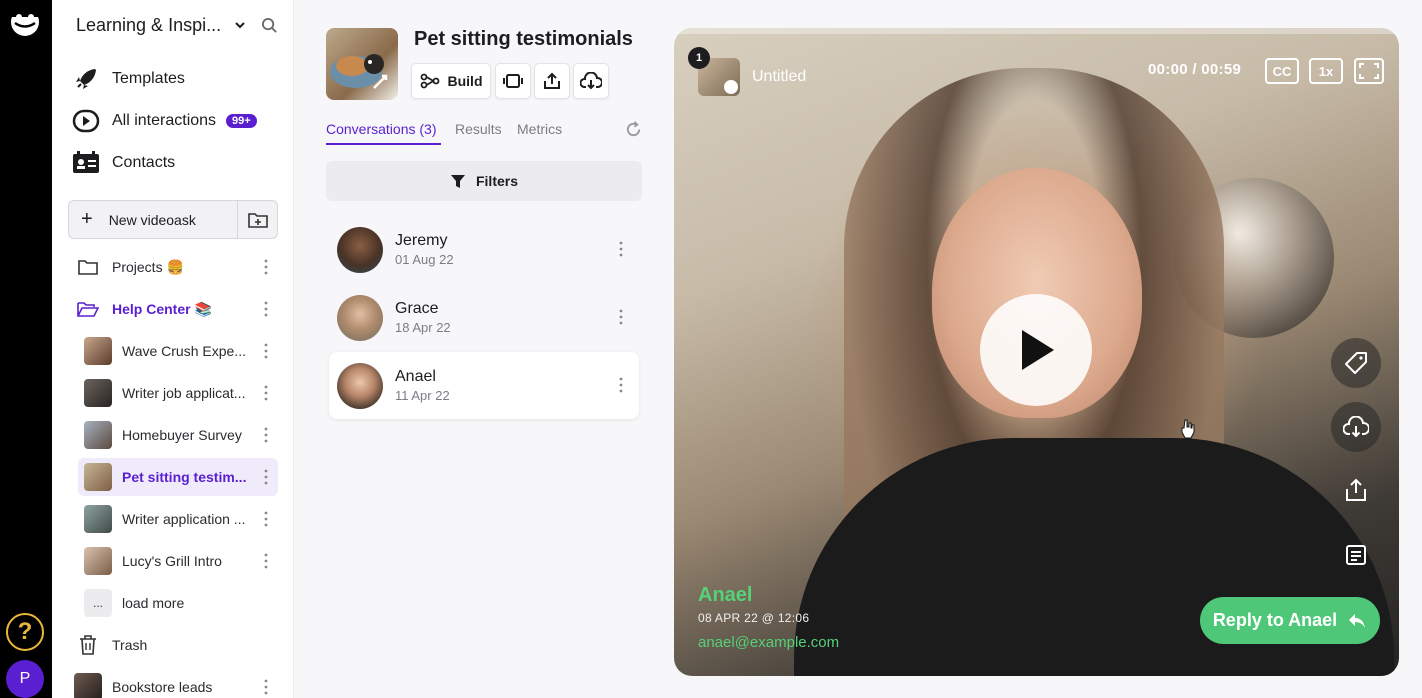  What do you see at coordinates (162, 687) in the screenshot?
I see `sidebar-item-label: Bookstore leads` at bounding box center [162, 687].